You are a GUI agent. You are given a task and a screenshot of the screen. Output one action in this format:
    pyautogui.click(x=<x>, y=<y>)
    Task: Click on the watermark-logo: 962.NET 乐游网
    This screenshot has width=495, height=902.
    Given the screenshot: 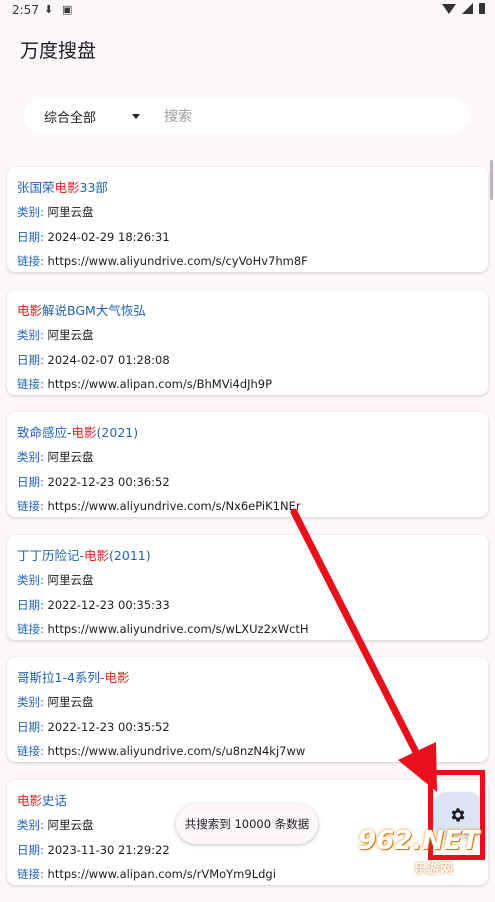 What is the action you would take?
    pyautogui.click(x=425, y=853)
    